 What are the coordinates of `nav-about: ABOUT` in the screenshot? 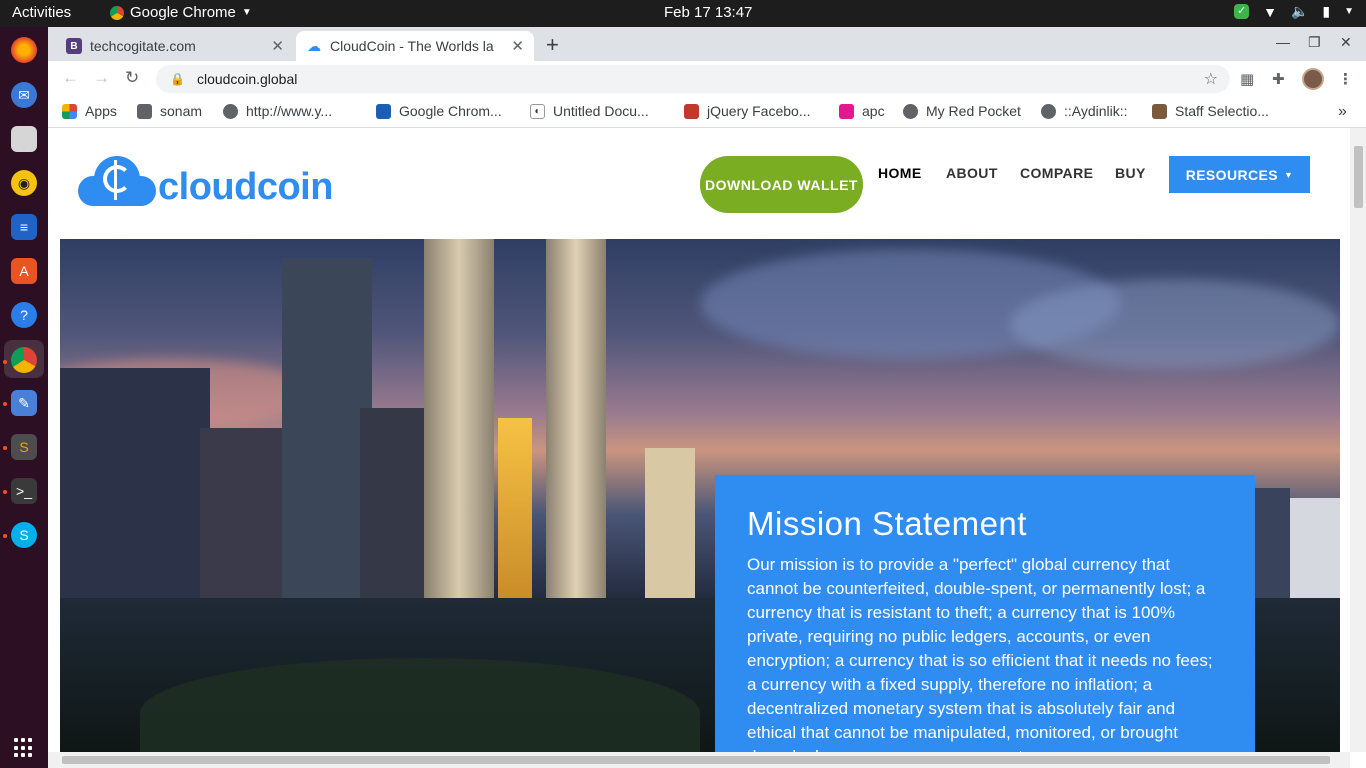 It's located at (972, 173).